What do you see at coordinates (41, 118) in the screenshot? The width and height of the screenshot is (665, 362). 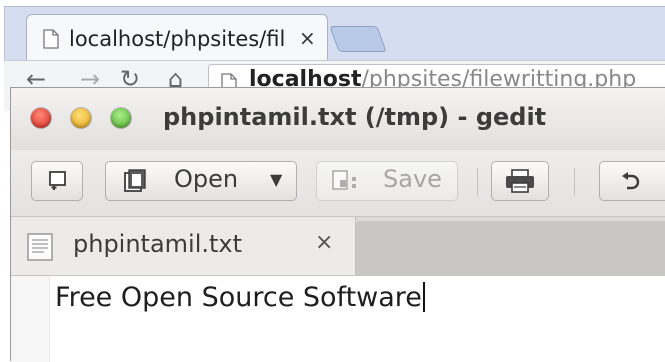 I see `window-close-button` at bounding box center [41, 118].